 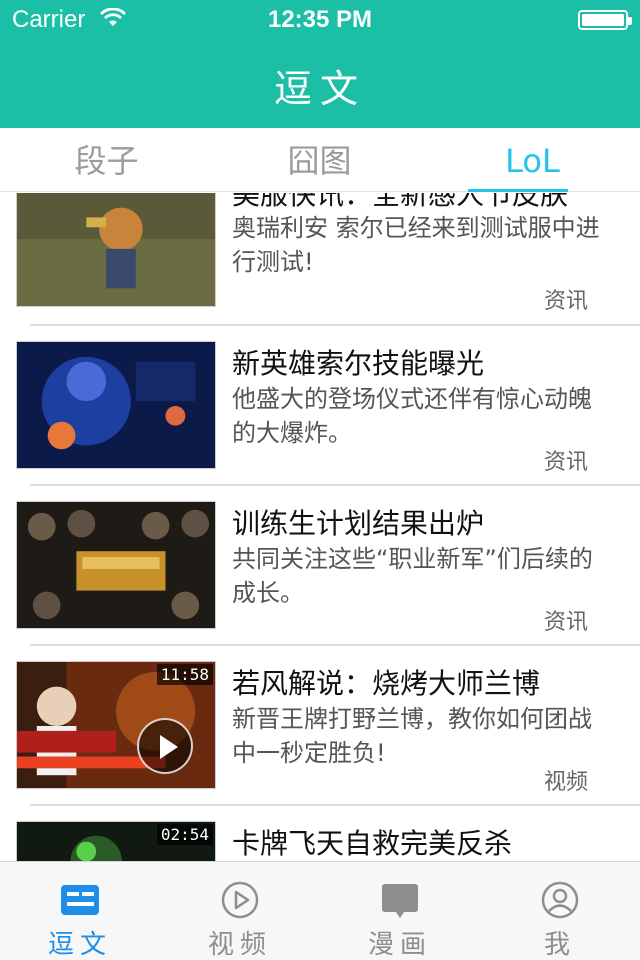 I want to click on item-title: 美服快讯：全新感人节皮肤, so click(x=400, y=202).